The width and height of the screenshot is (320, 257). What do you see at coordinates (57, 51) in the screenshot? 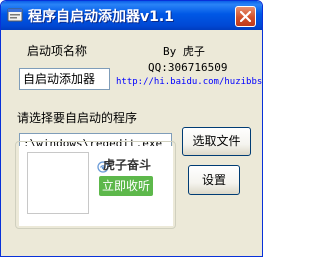
I see `item-name-label: 启动项名称` at bounding box center [57, 51].